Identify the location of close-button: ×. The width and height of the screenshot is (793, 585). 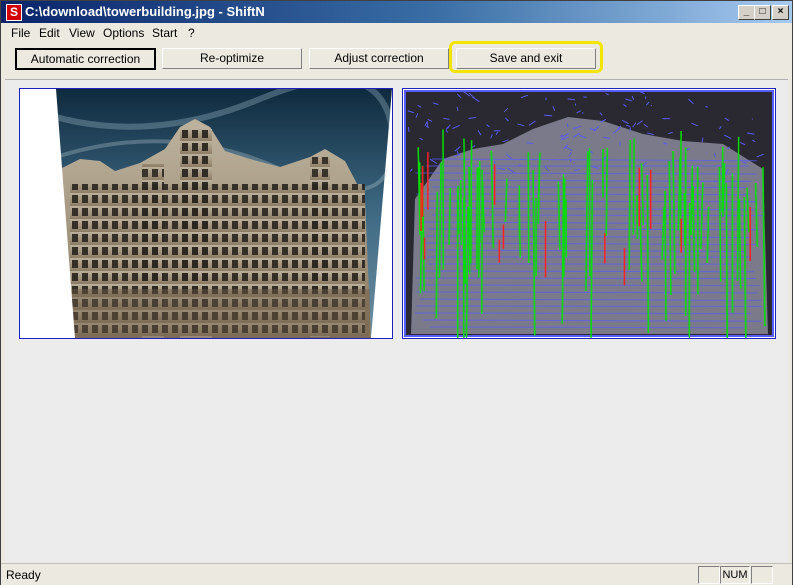
(780, 12).